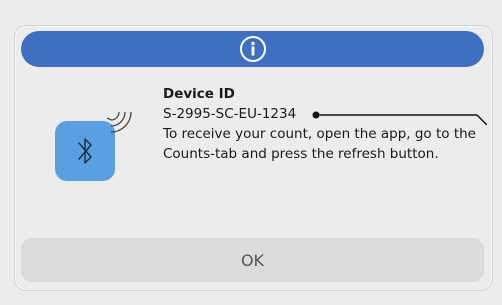  I want to click on dialog-header, so click(252, 49).